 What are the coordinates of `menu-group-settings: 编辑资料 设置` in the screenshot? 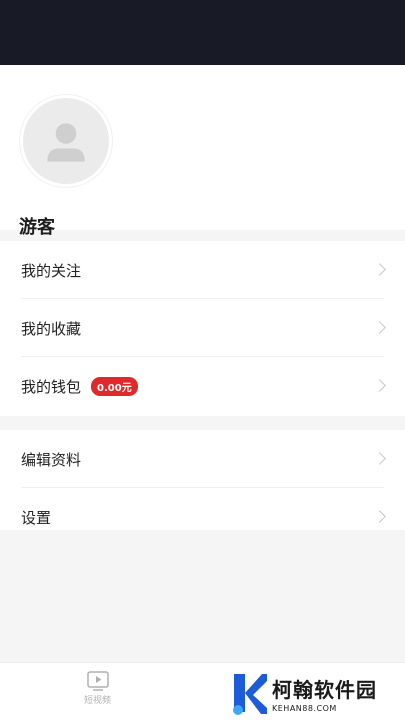 It's located at (202, 480).